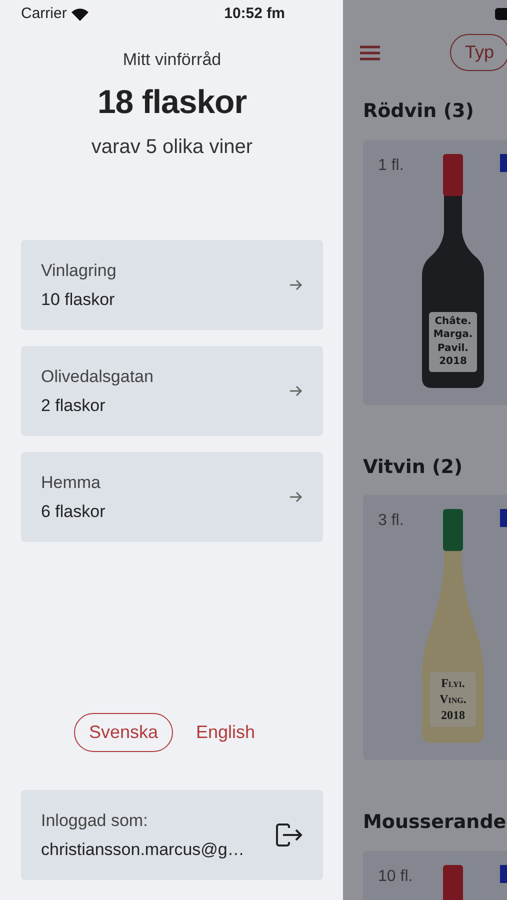  What do you see at coordinates (172, 285) in the screenshot?
I see `location-card: Vinlagring 10 flaskor` at bounding box center [172, 285].